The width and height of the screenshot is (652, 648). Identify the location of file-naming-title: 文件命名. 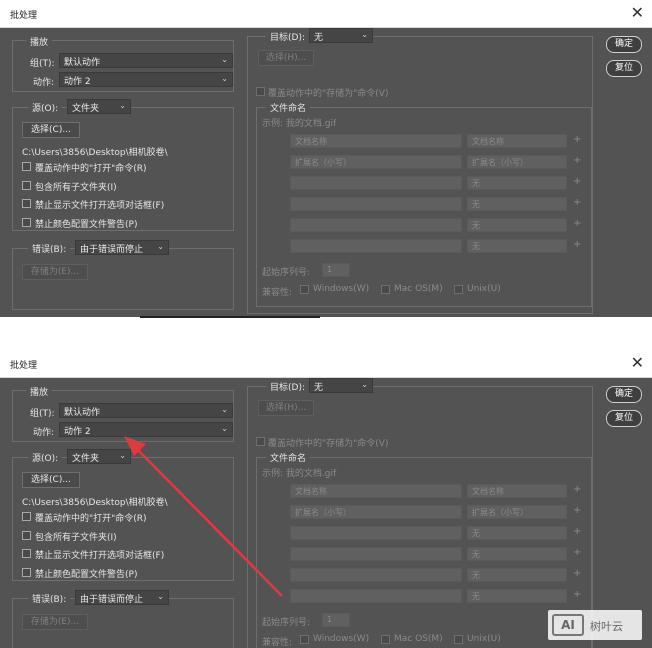
(288, 107).